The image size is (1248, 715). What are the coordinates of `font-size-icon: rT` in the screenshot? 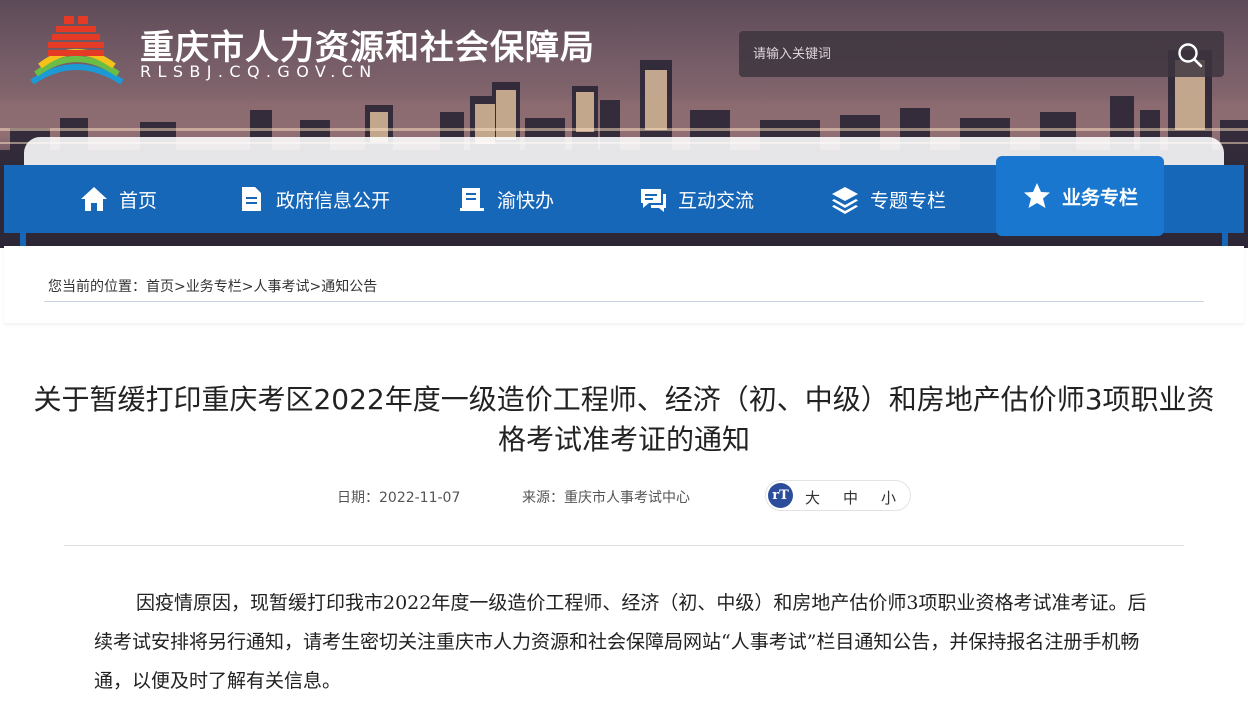 It's located at (780, 495).